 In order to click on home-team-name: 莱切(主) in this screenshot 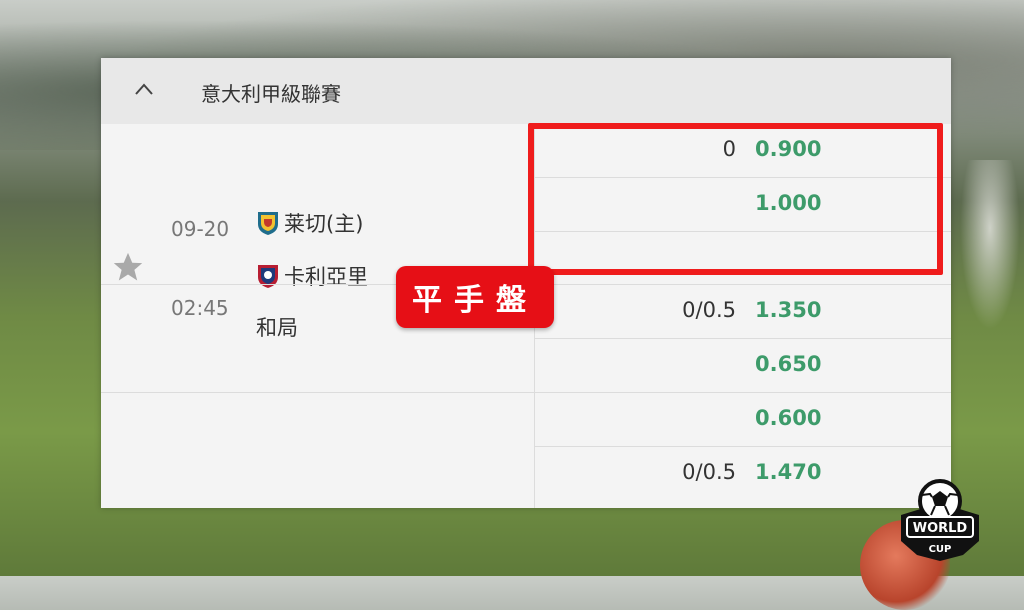, I will do `click(324, 224)`.